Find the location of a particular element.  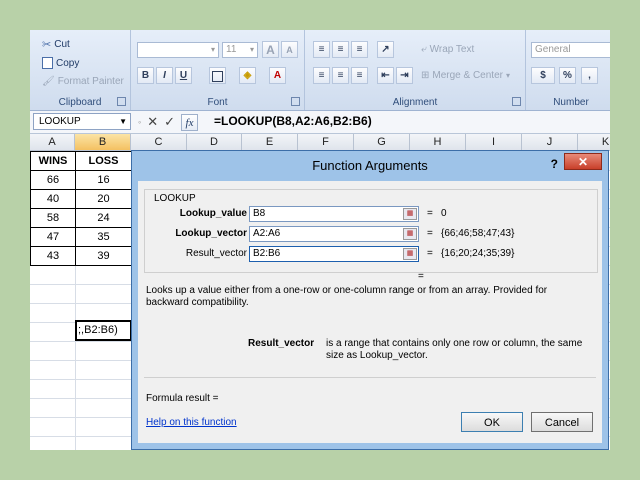

italic-button: I is located at coordinates (164, 75).